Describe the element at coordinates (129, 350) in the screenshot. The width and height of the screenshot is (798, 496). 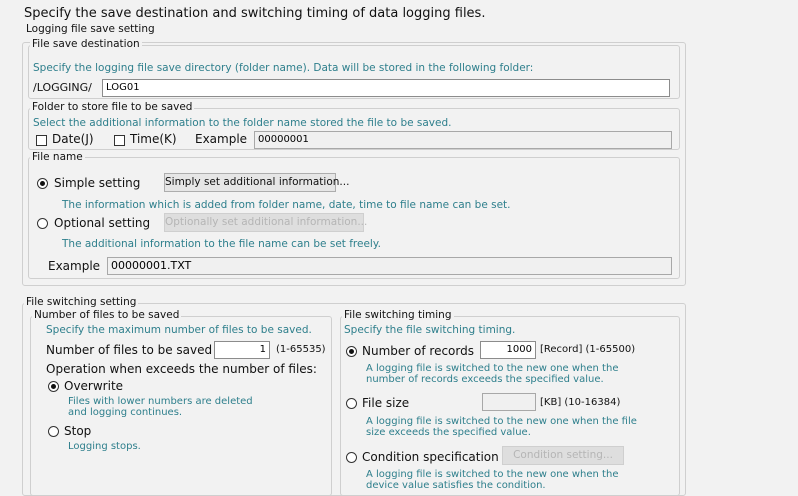
I see `number-of-files-label: Number of files to be saved` at that location.